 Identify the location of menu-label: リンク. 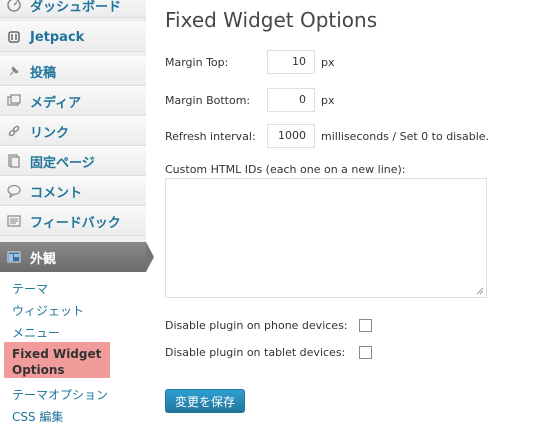
(50, 133).